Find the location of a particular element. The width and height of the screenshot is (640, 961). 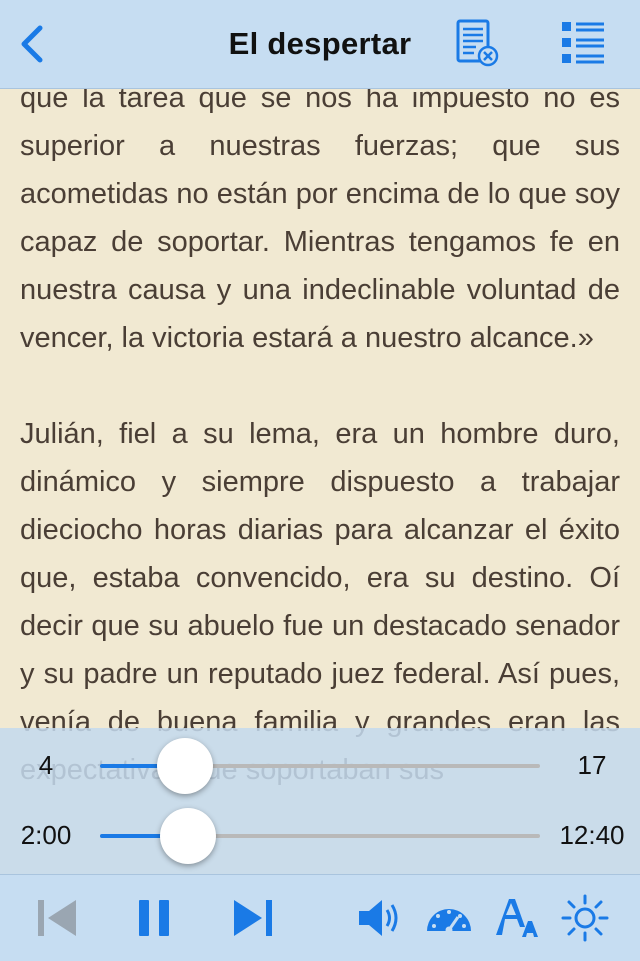

time-total-label: 12:40 is located at coordinates (592, 835).